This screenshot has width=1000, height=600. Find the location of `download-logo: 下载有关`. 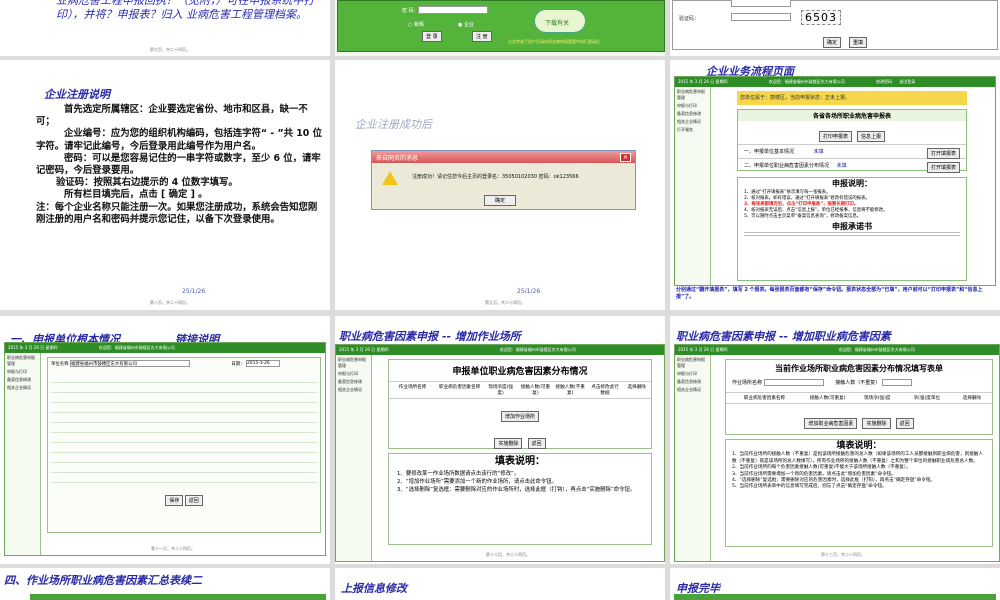

download-logo: 下载有关 is located at coordinates (560, 21).